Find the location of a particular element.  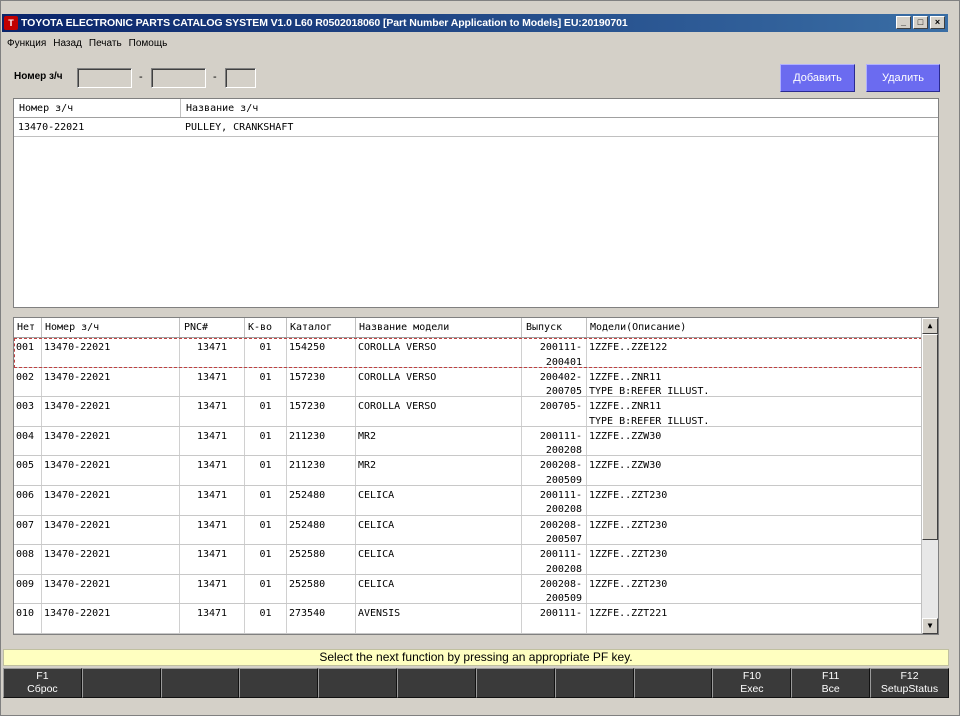

col-catalog: Каталог is located at coordinates (321, 327).